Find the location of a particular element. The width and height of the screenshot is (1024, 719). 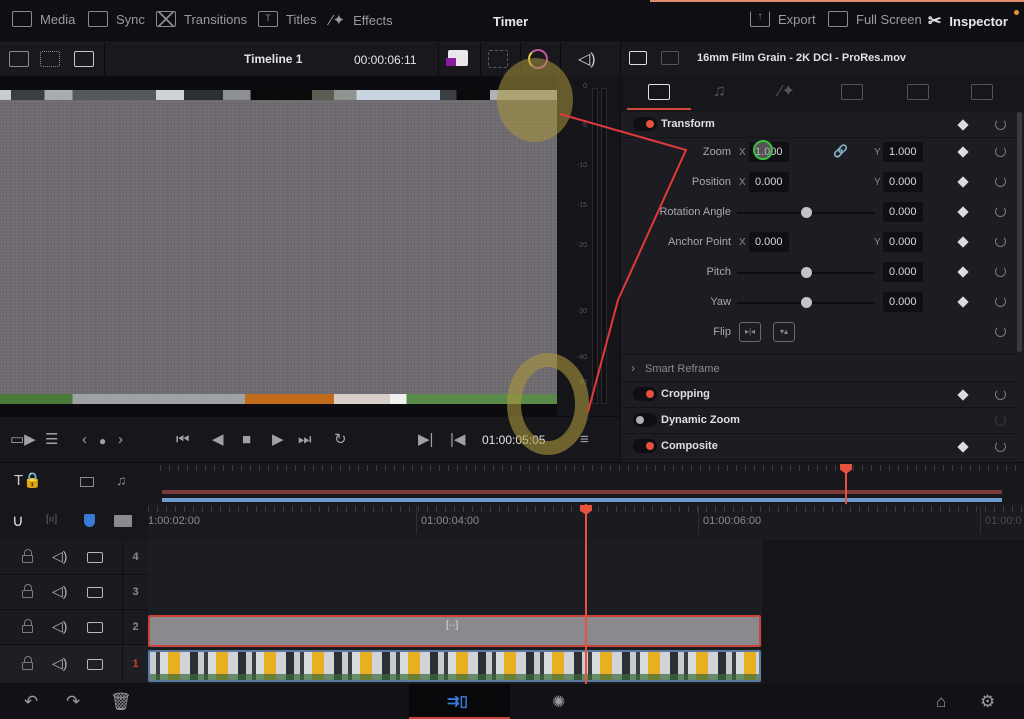

zoom-keyframe-icon is located at coordinates (963, 152).